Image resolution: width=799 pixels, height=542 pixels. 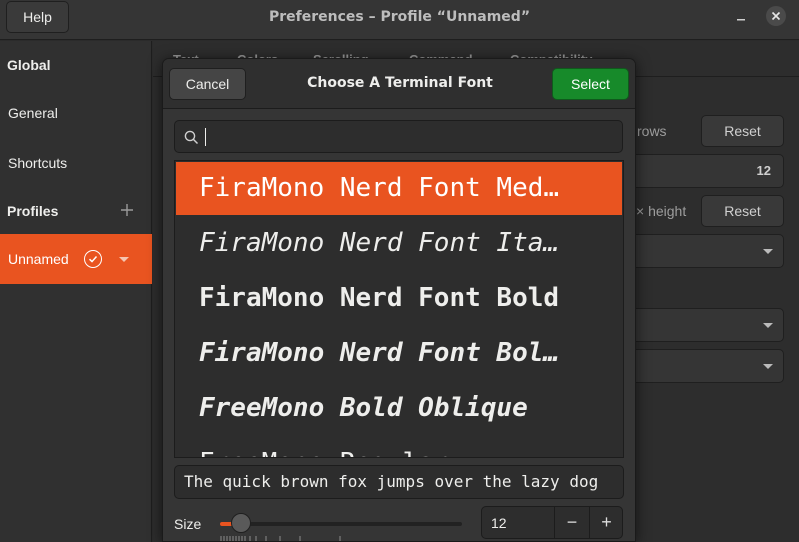 I want to click on size-spin-button: 12 − +, so click(x=552, y=522).